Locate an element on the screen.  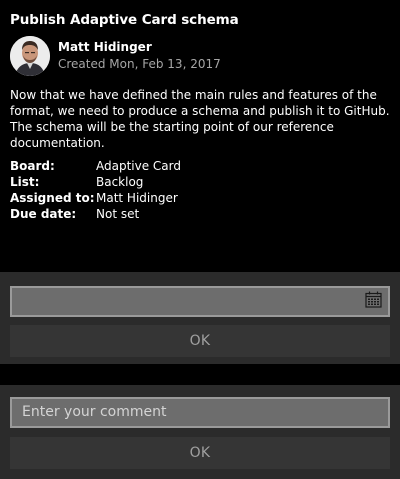
avatar-photo-icon is located at coordinates (30, 56).